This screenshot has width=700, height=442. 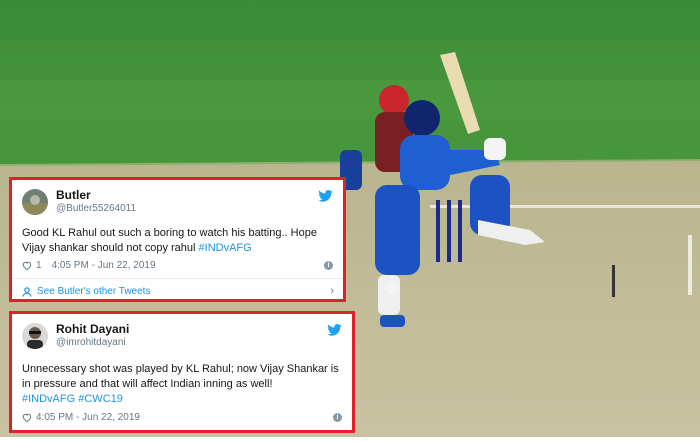 I want to click on tweet-meta: 4:05 PM - Jun 22, 2019, so click(x=81, y=417).